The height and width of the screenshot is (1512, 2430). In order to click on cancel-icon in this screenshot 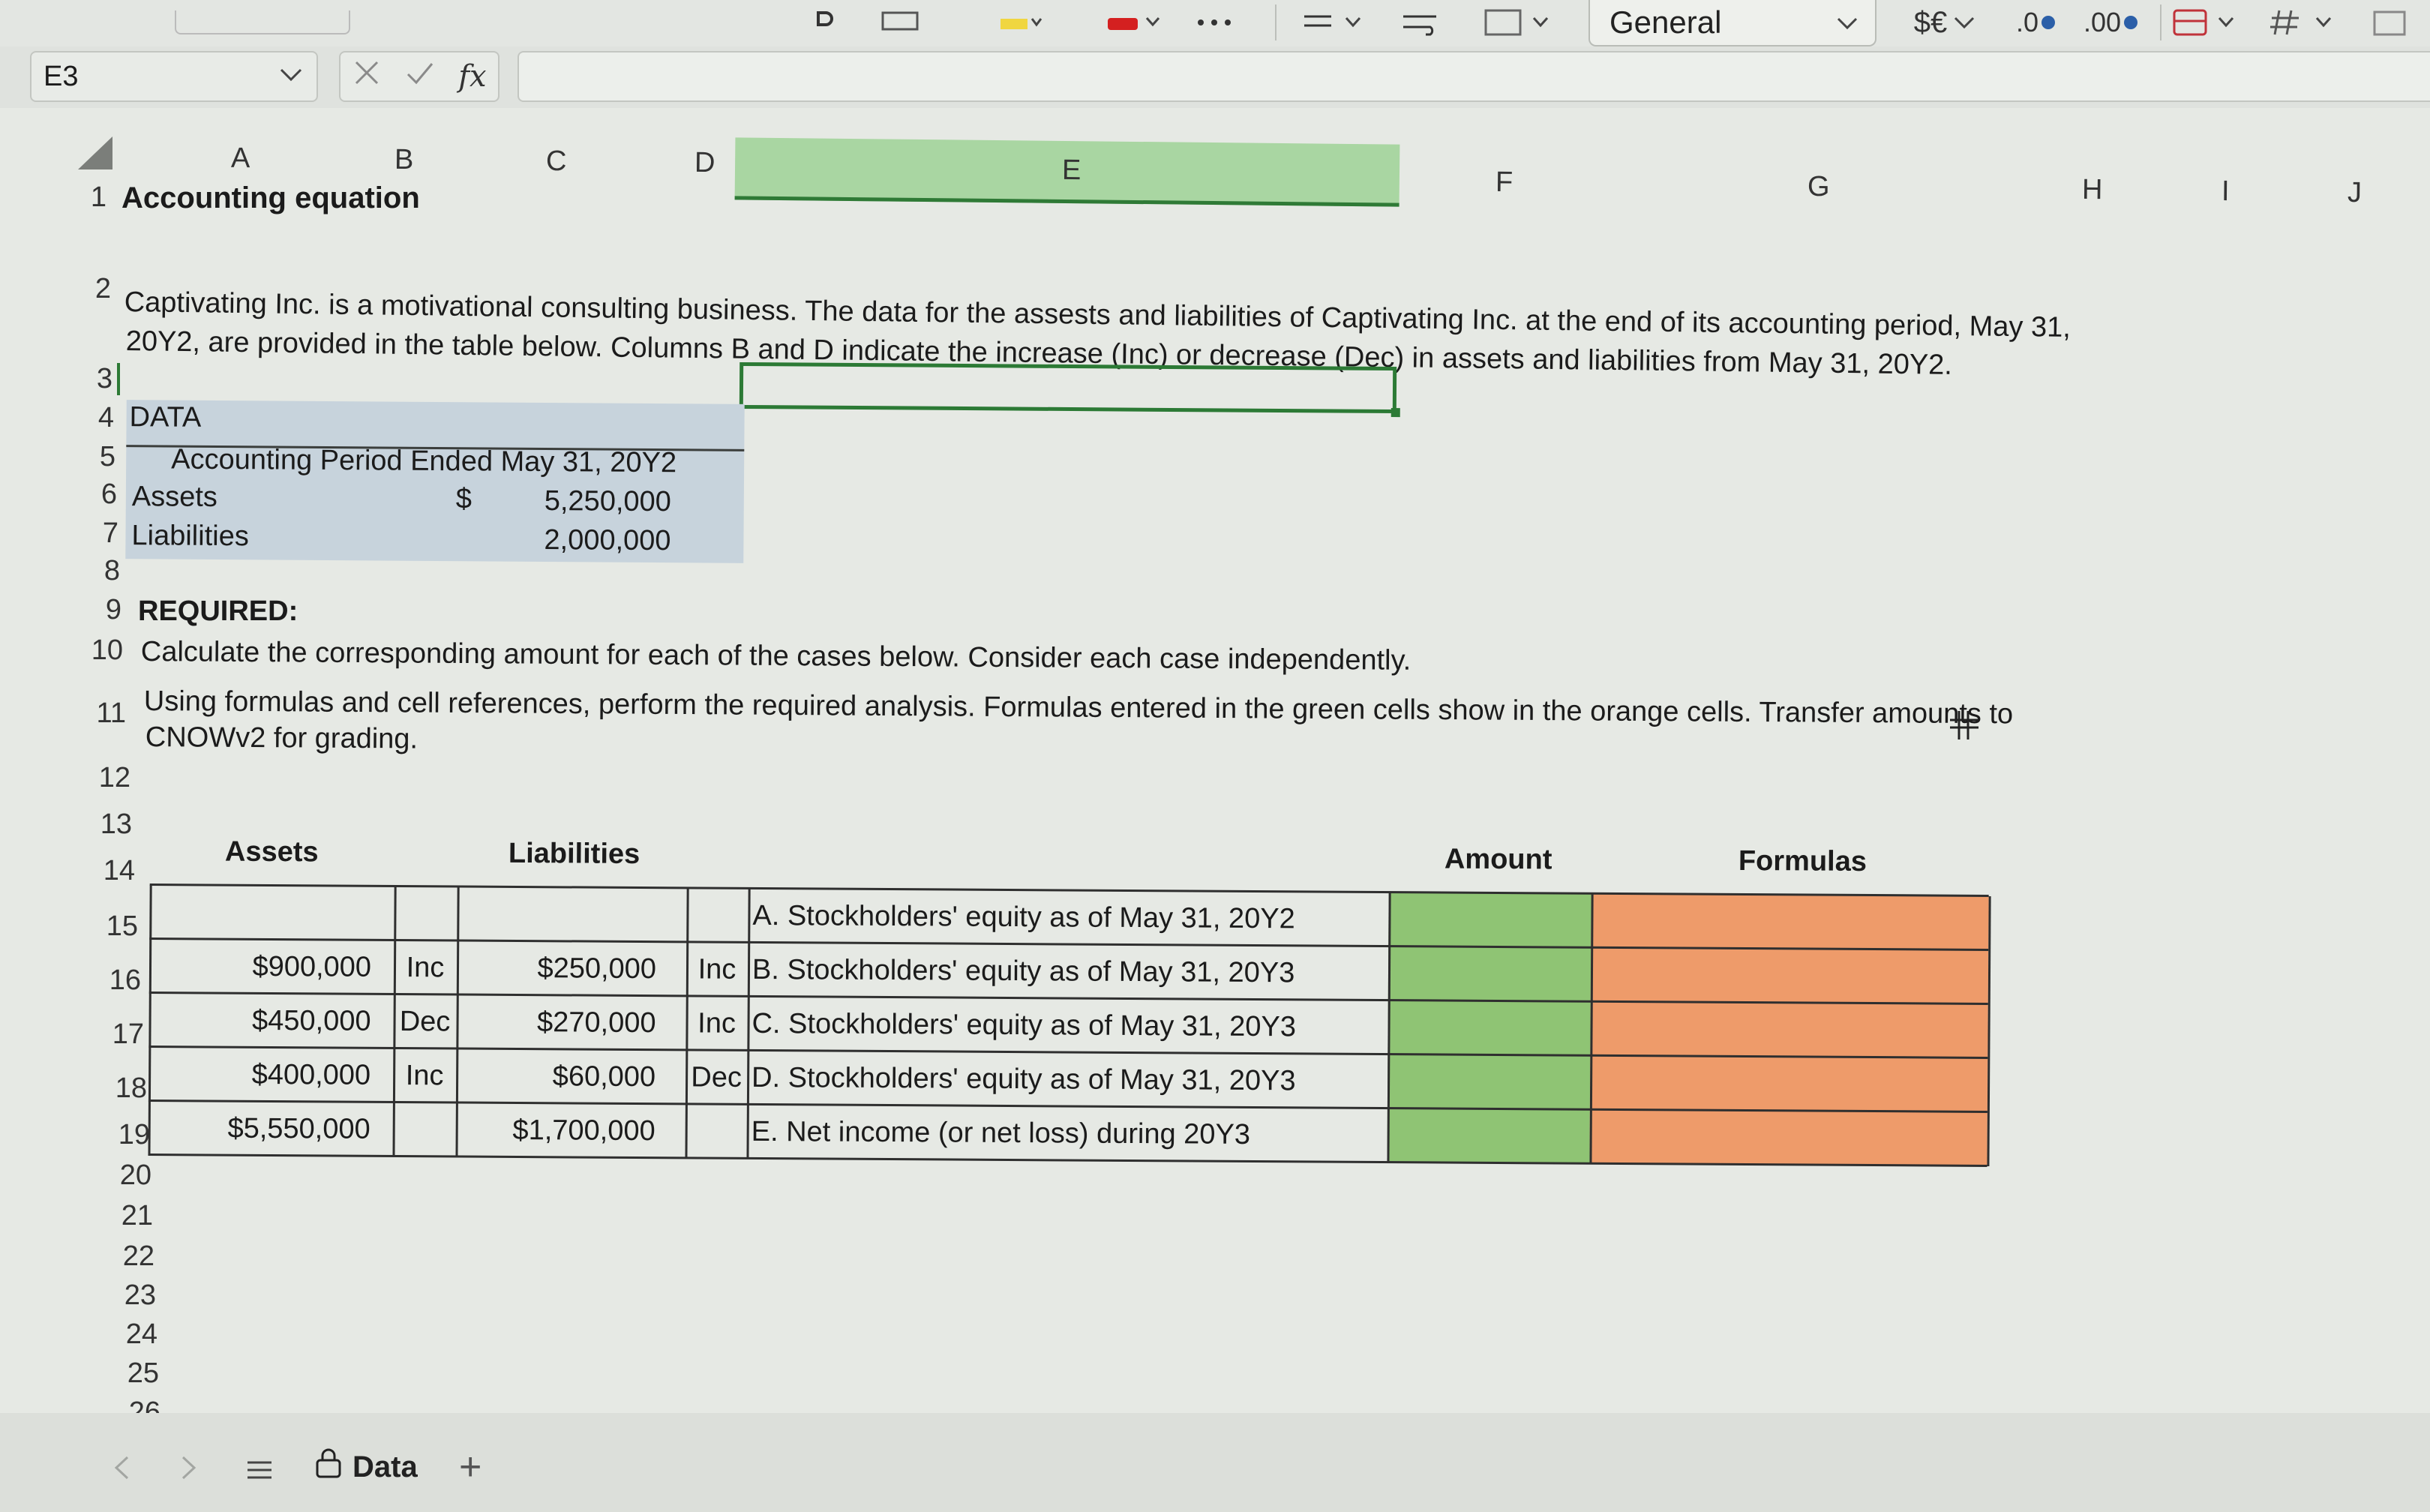, I will do `click(367, 77)`.